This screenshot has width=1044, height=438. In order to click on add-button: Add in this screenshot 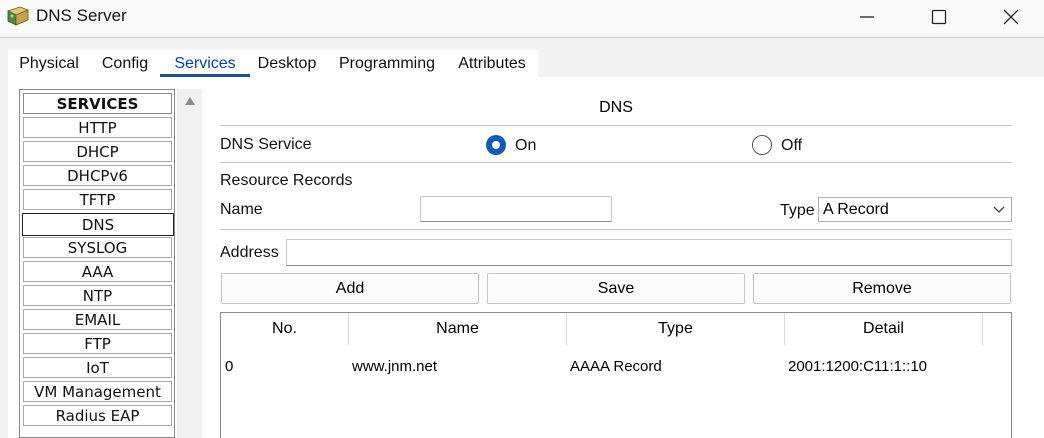, I will do `click(350, 288)`.